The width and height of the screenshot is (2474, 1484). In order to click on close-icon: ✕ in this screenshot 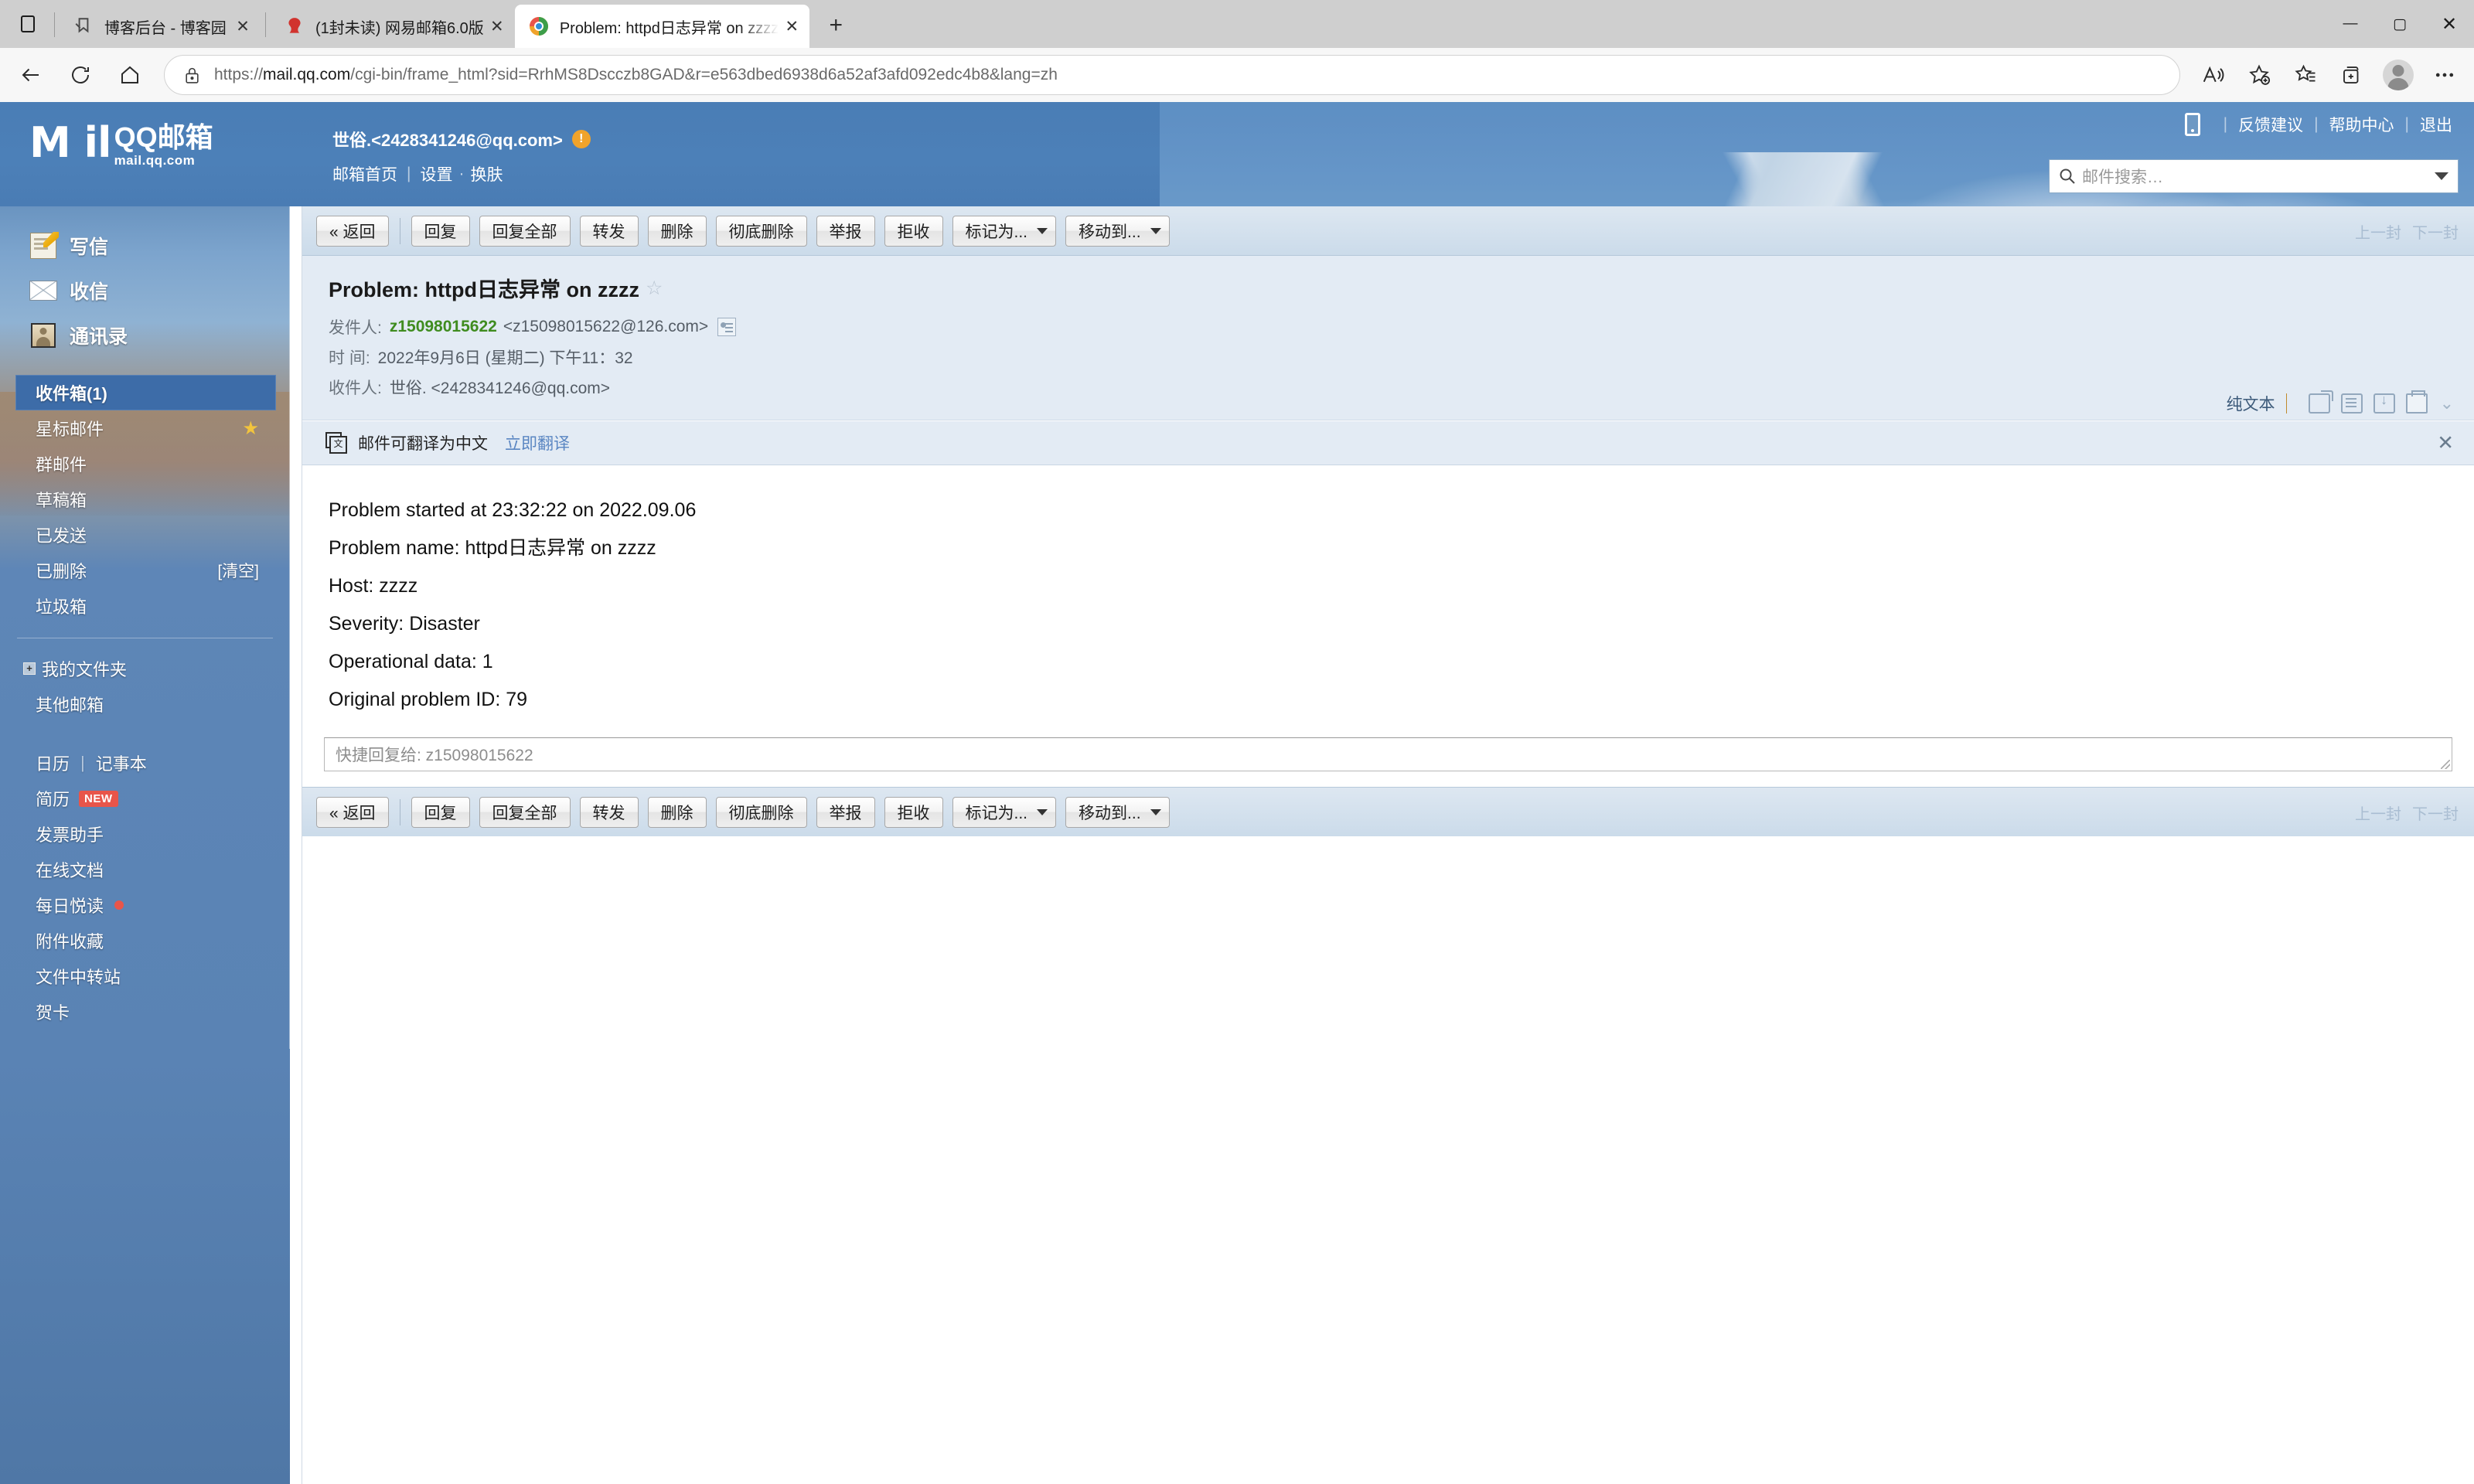, I will do `click(2445, 443)`.